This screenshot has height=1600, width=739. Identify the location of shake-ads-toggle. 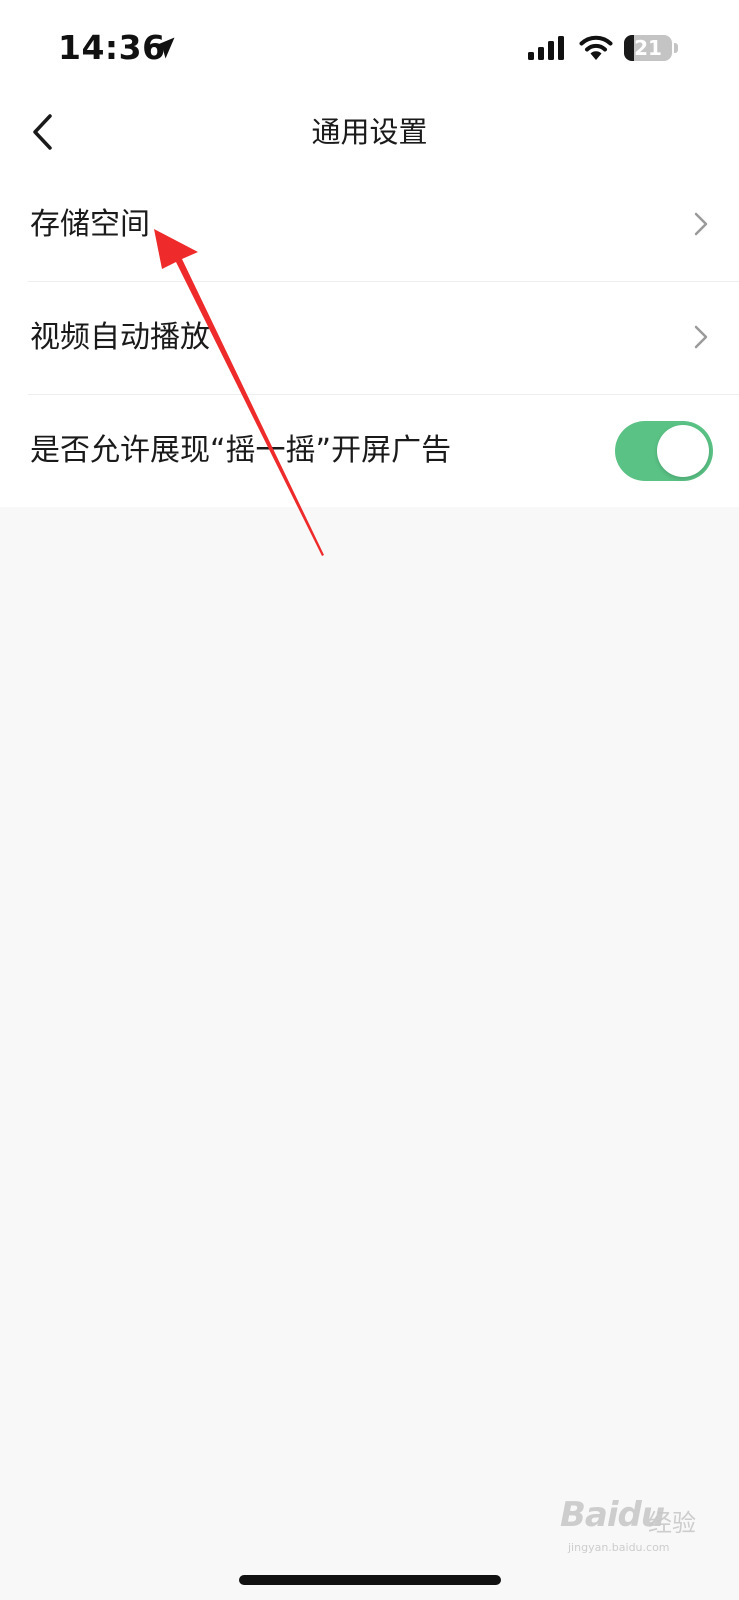
(664, 451).